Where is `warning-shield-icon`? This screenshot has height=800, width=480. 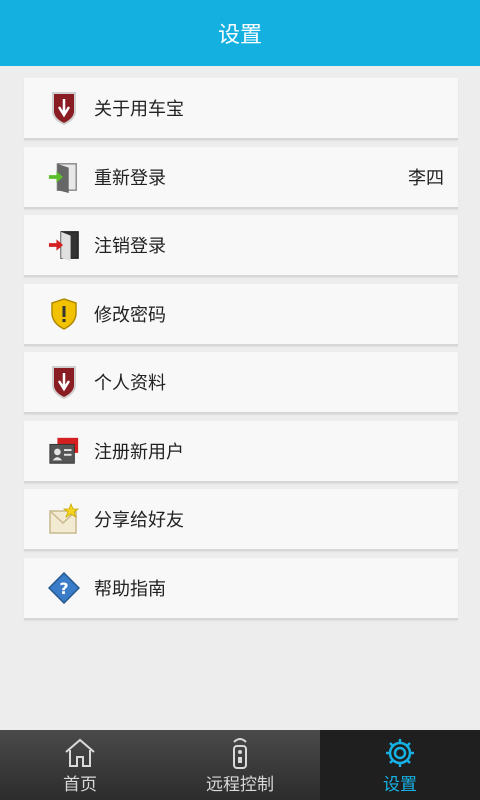
warning-shield-icon is located at coordinates (64, 314).